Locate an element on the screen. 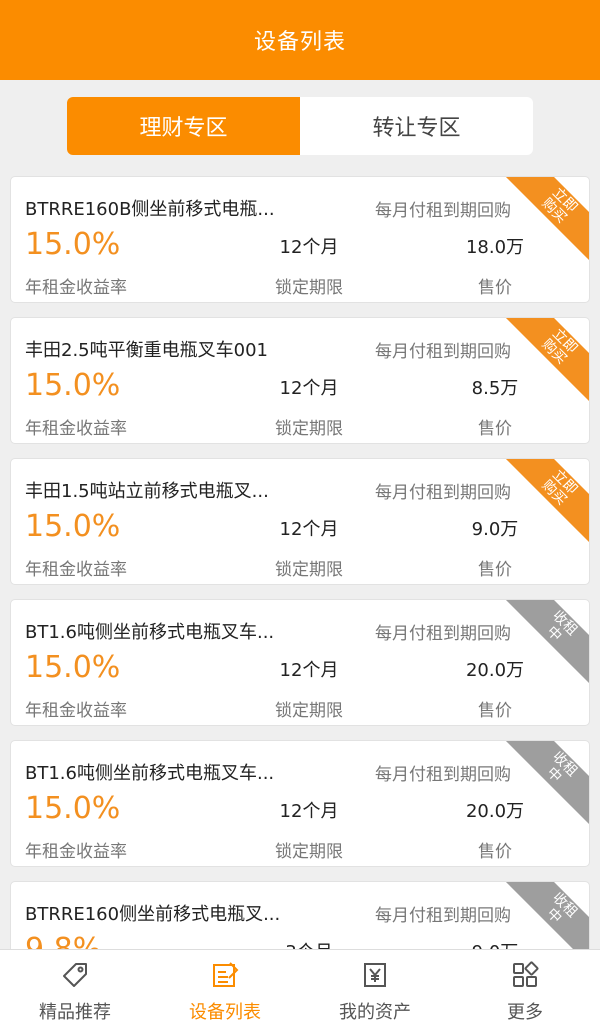 Image resolution: width=600 pixels, height=1034 pixels. nav-label: 我的资产 is located at coordinates (375, 1012).